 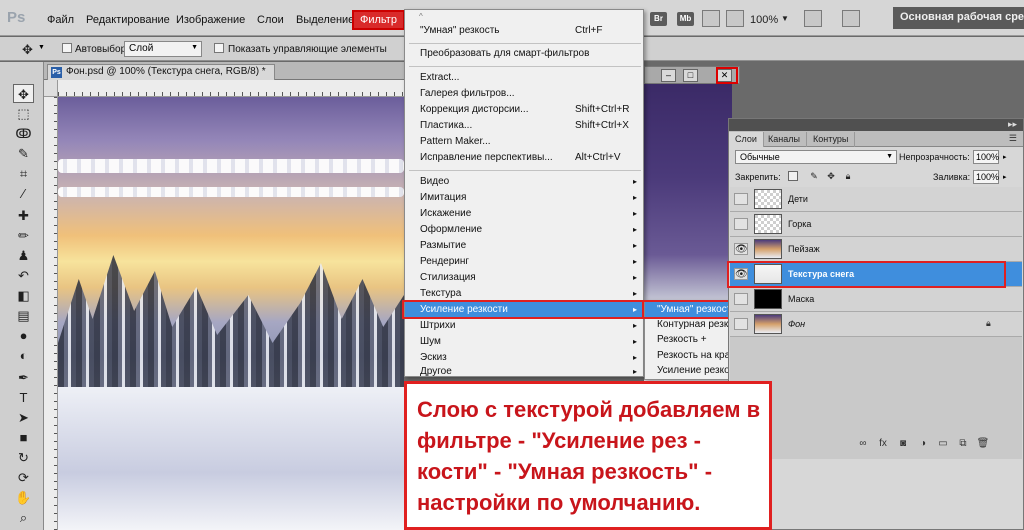 What do you see at coordinates (866, 274) in the screenshot?
I see `selected-layer-highlight-box` at bounding box center [866, 274].